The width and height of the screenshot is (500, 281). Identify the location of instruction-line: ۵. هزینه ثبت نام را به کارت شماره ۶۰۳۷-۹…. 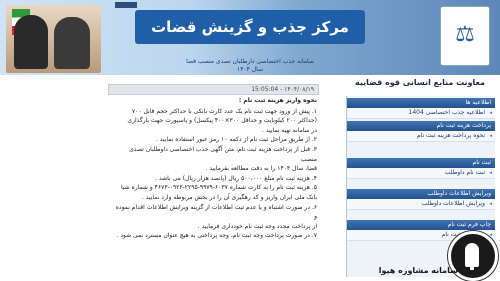
(219, 188).